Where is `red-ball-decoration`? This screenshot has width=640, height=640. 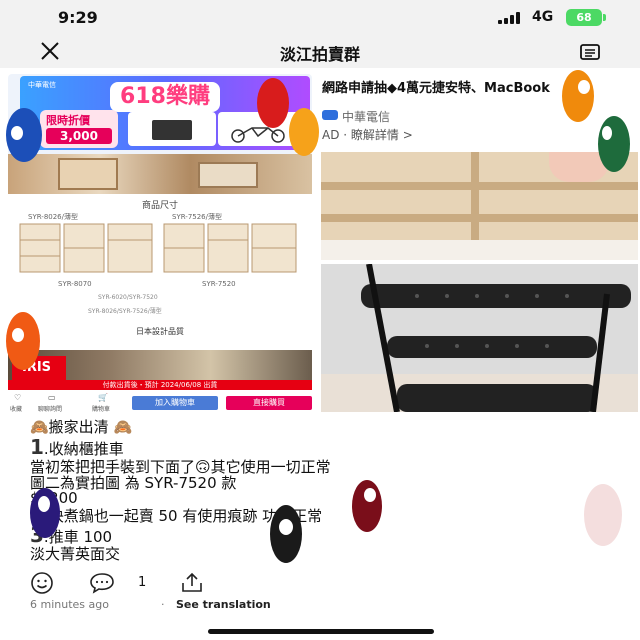
red-ball-decoration is located at coordinates (273, 103).